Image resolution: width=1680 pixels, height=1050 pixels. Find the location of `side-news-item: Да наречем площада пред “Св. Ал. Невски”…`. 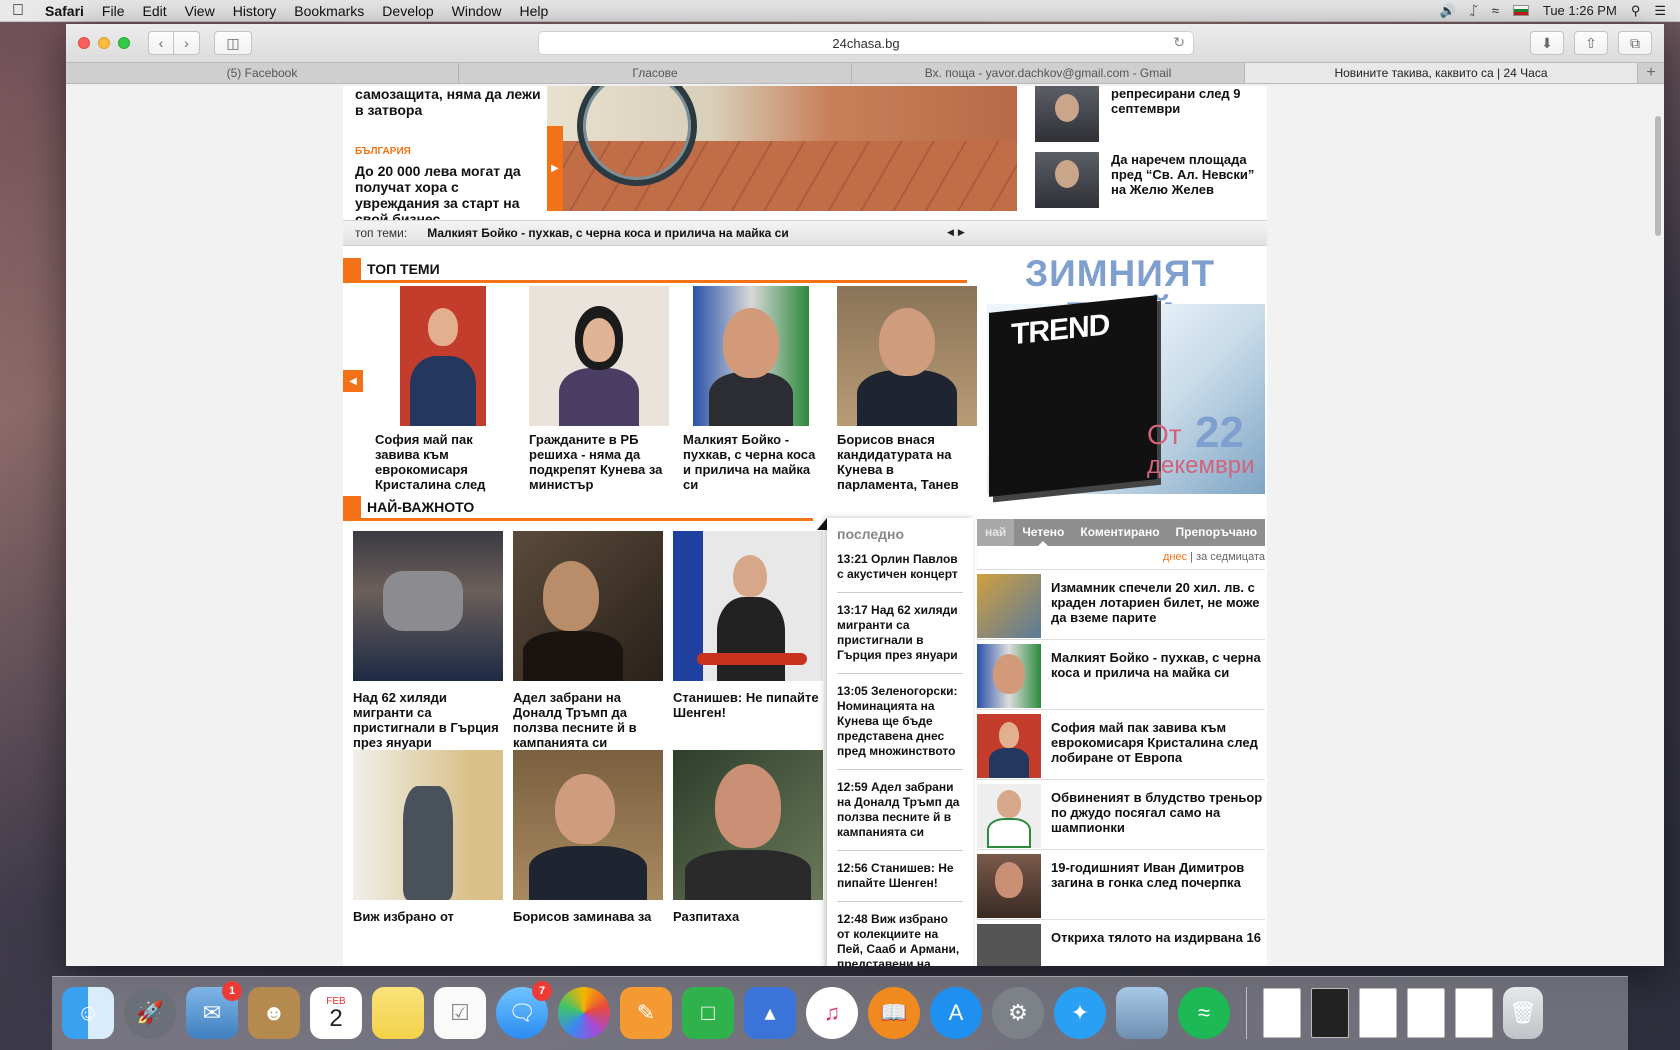

side-news-item: Да наречем площада пред “Св. Ал. Невски”… is located at coordinates (1150, 180).